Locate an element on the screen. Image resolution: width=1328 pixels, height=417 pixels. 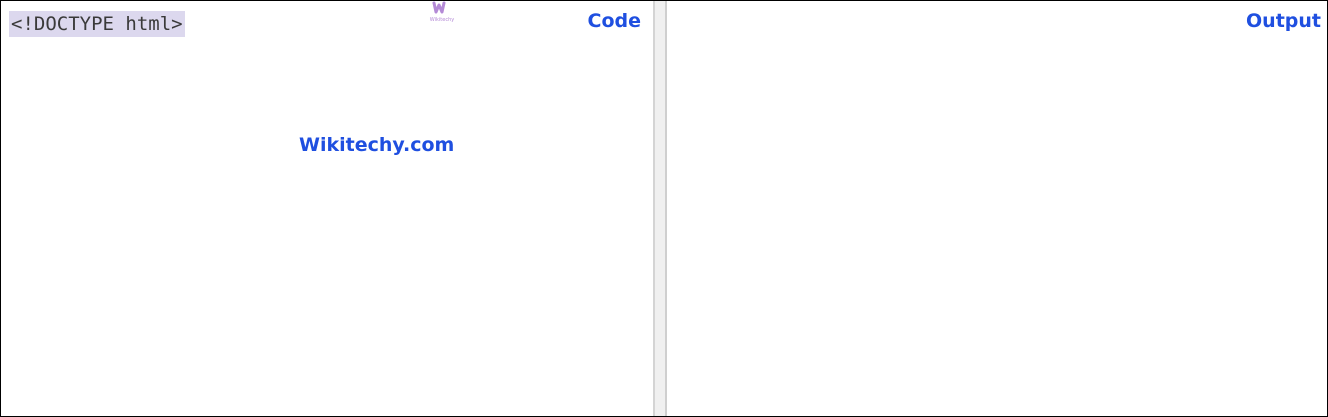
pane-splitter is located at coordinates (660, 208).